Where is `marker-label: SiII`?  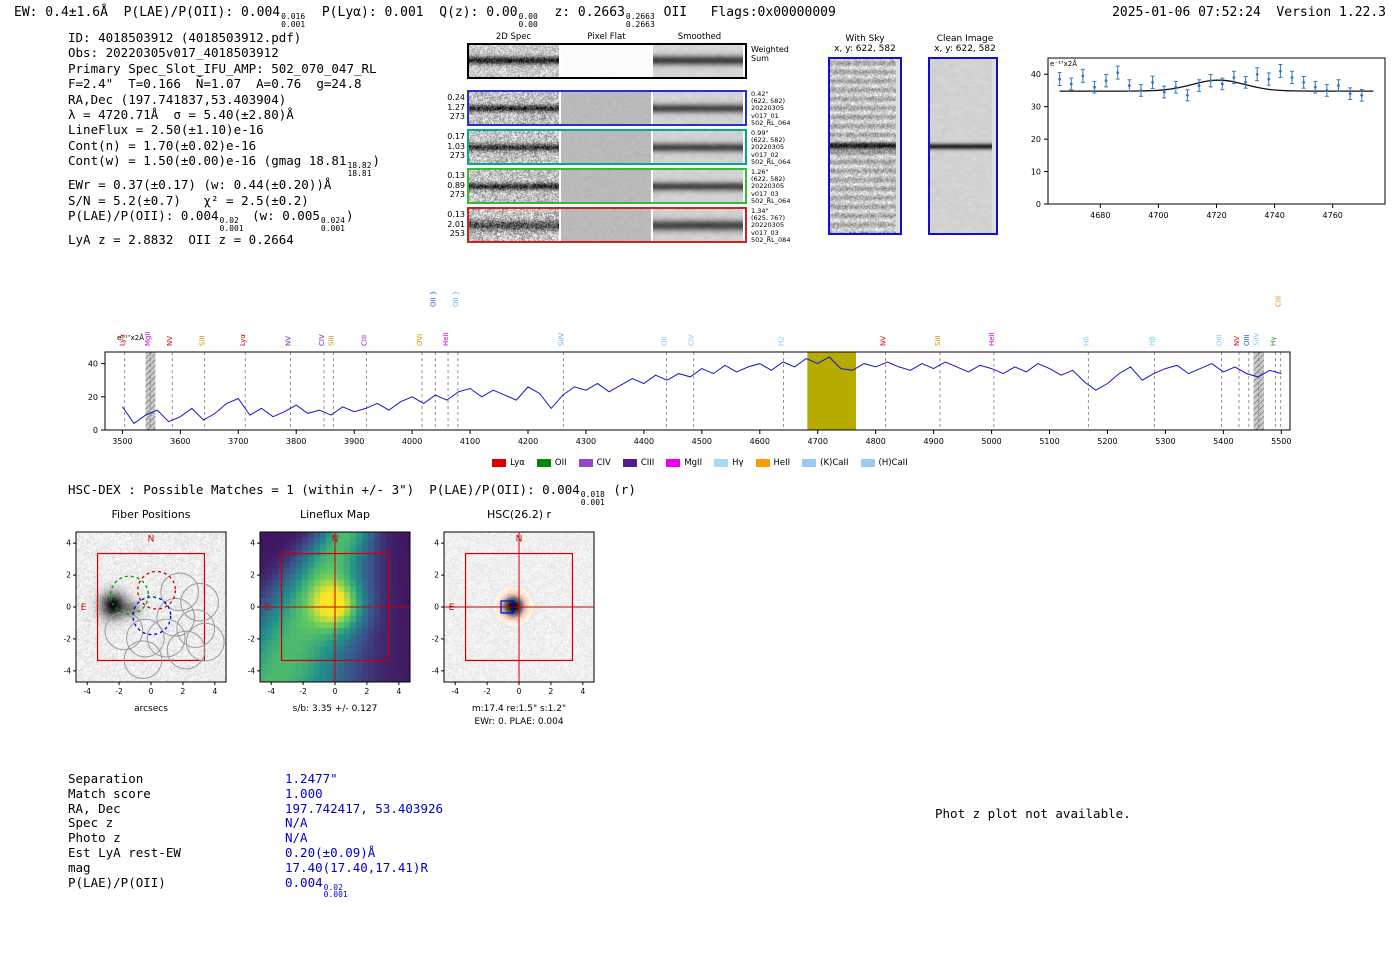 marker-label: SiII is located at coordinates (203, 340).